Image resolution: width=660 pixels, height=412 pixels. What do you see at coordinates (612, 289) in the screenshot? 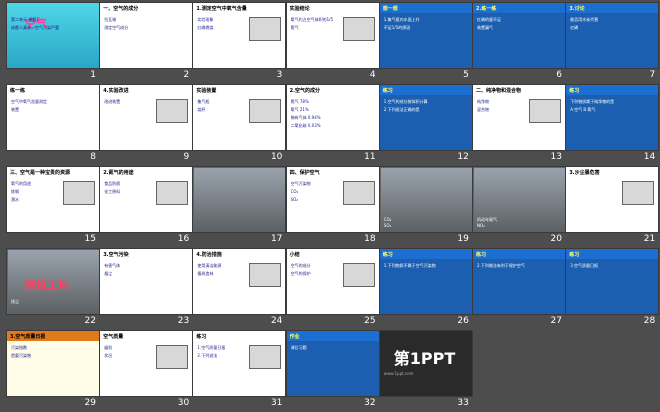
I see `slide-thumbnail: 练习 3.空气质量日报 28` at bounding box center [612, 289].